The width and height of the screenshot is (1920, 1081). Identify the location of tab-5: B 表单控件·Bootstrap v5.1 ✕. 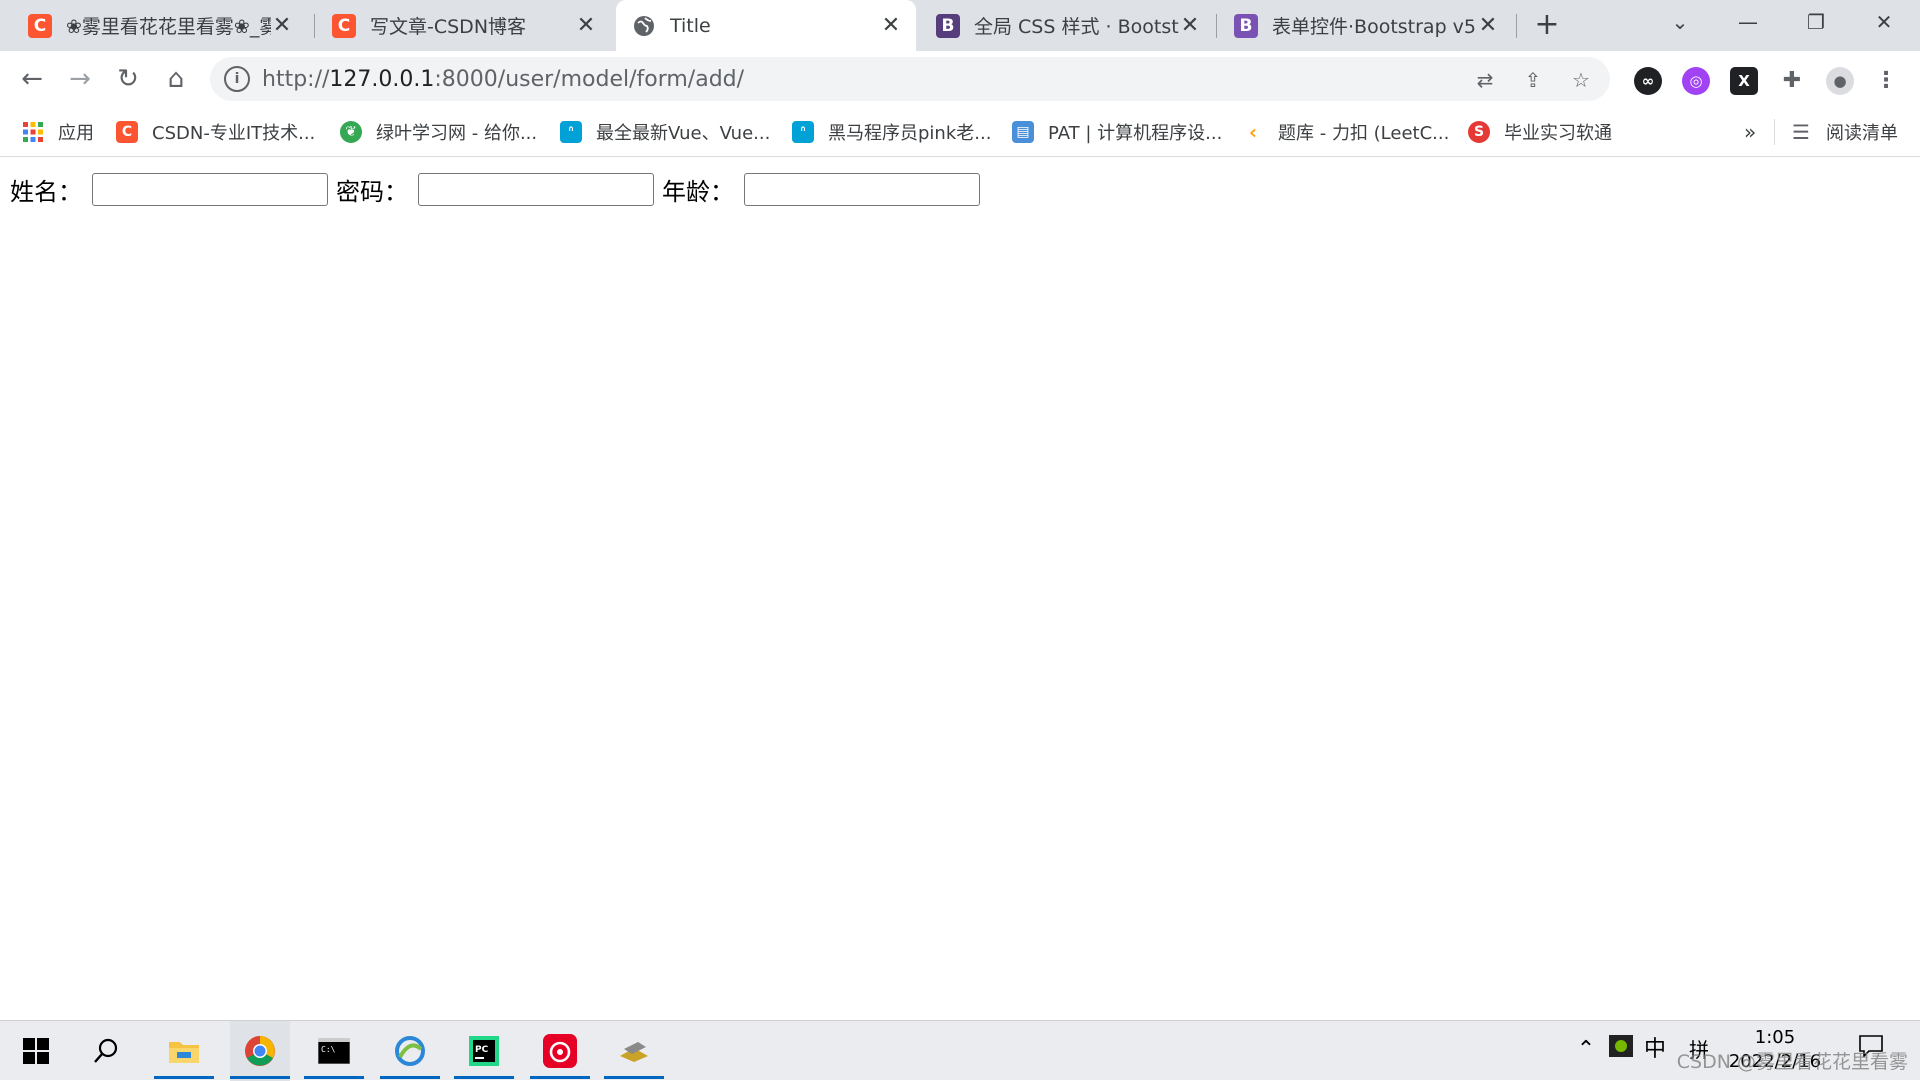
(1365, 25).